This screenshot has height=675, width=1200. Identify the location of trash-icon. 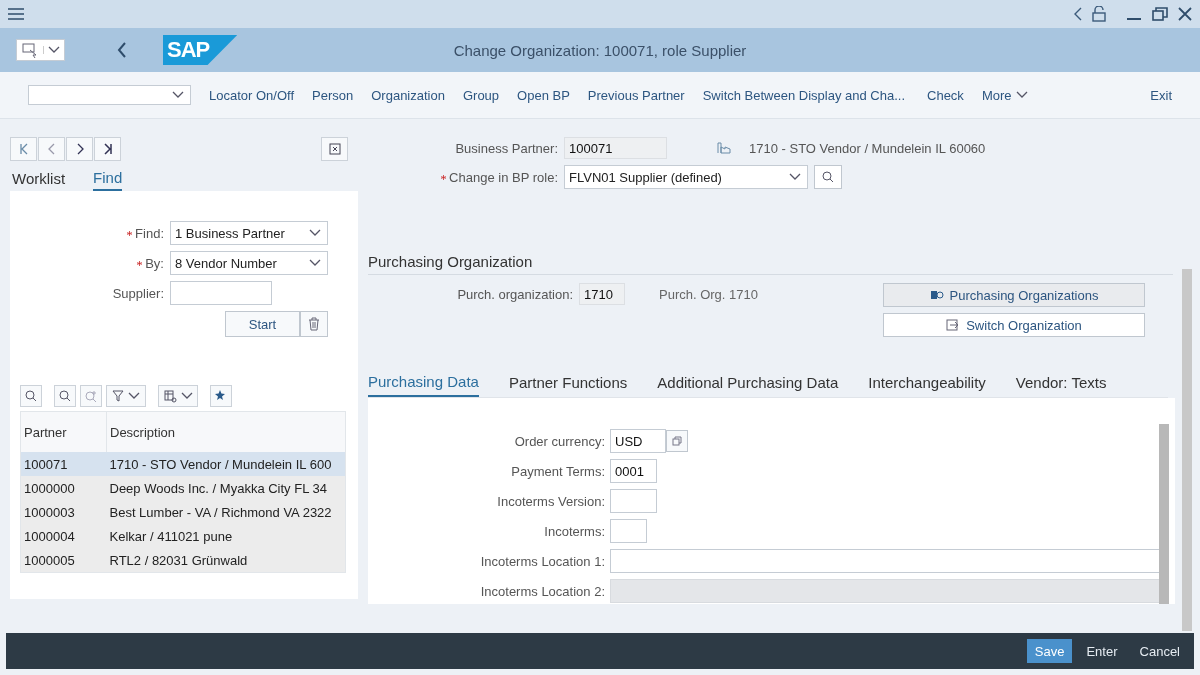
(314, 324).